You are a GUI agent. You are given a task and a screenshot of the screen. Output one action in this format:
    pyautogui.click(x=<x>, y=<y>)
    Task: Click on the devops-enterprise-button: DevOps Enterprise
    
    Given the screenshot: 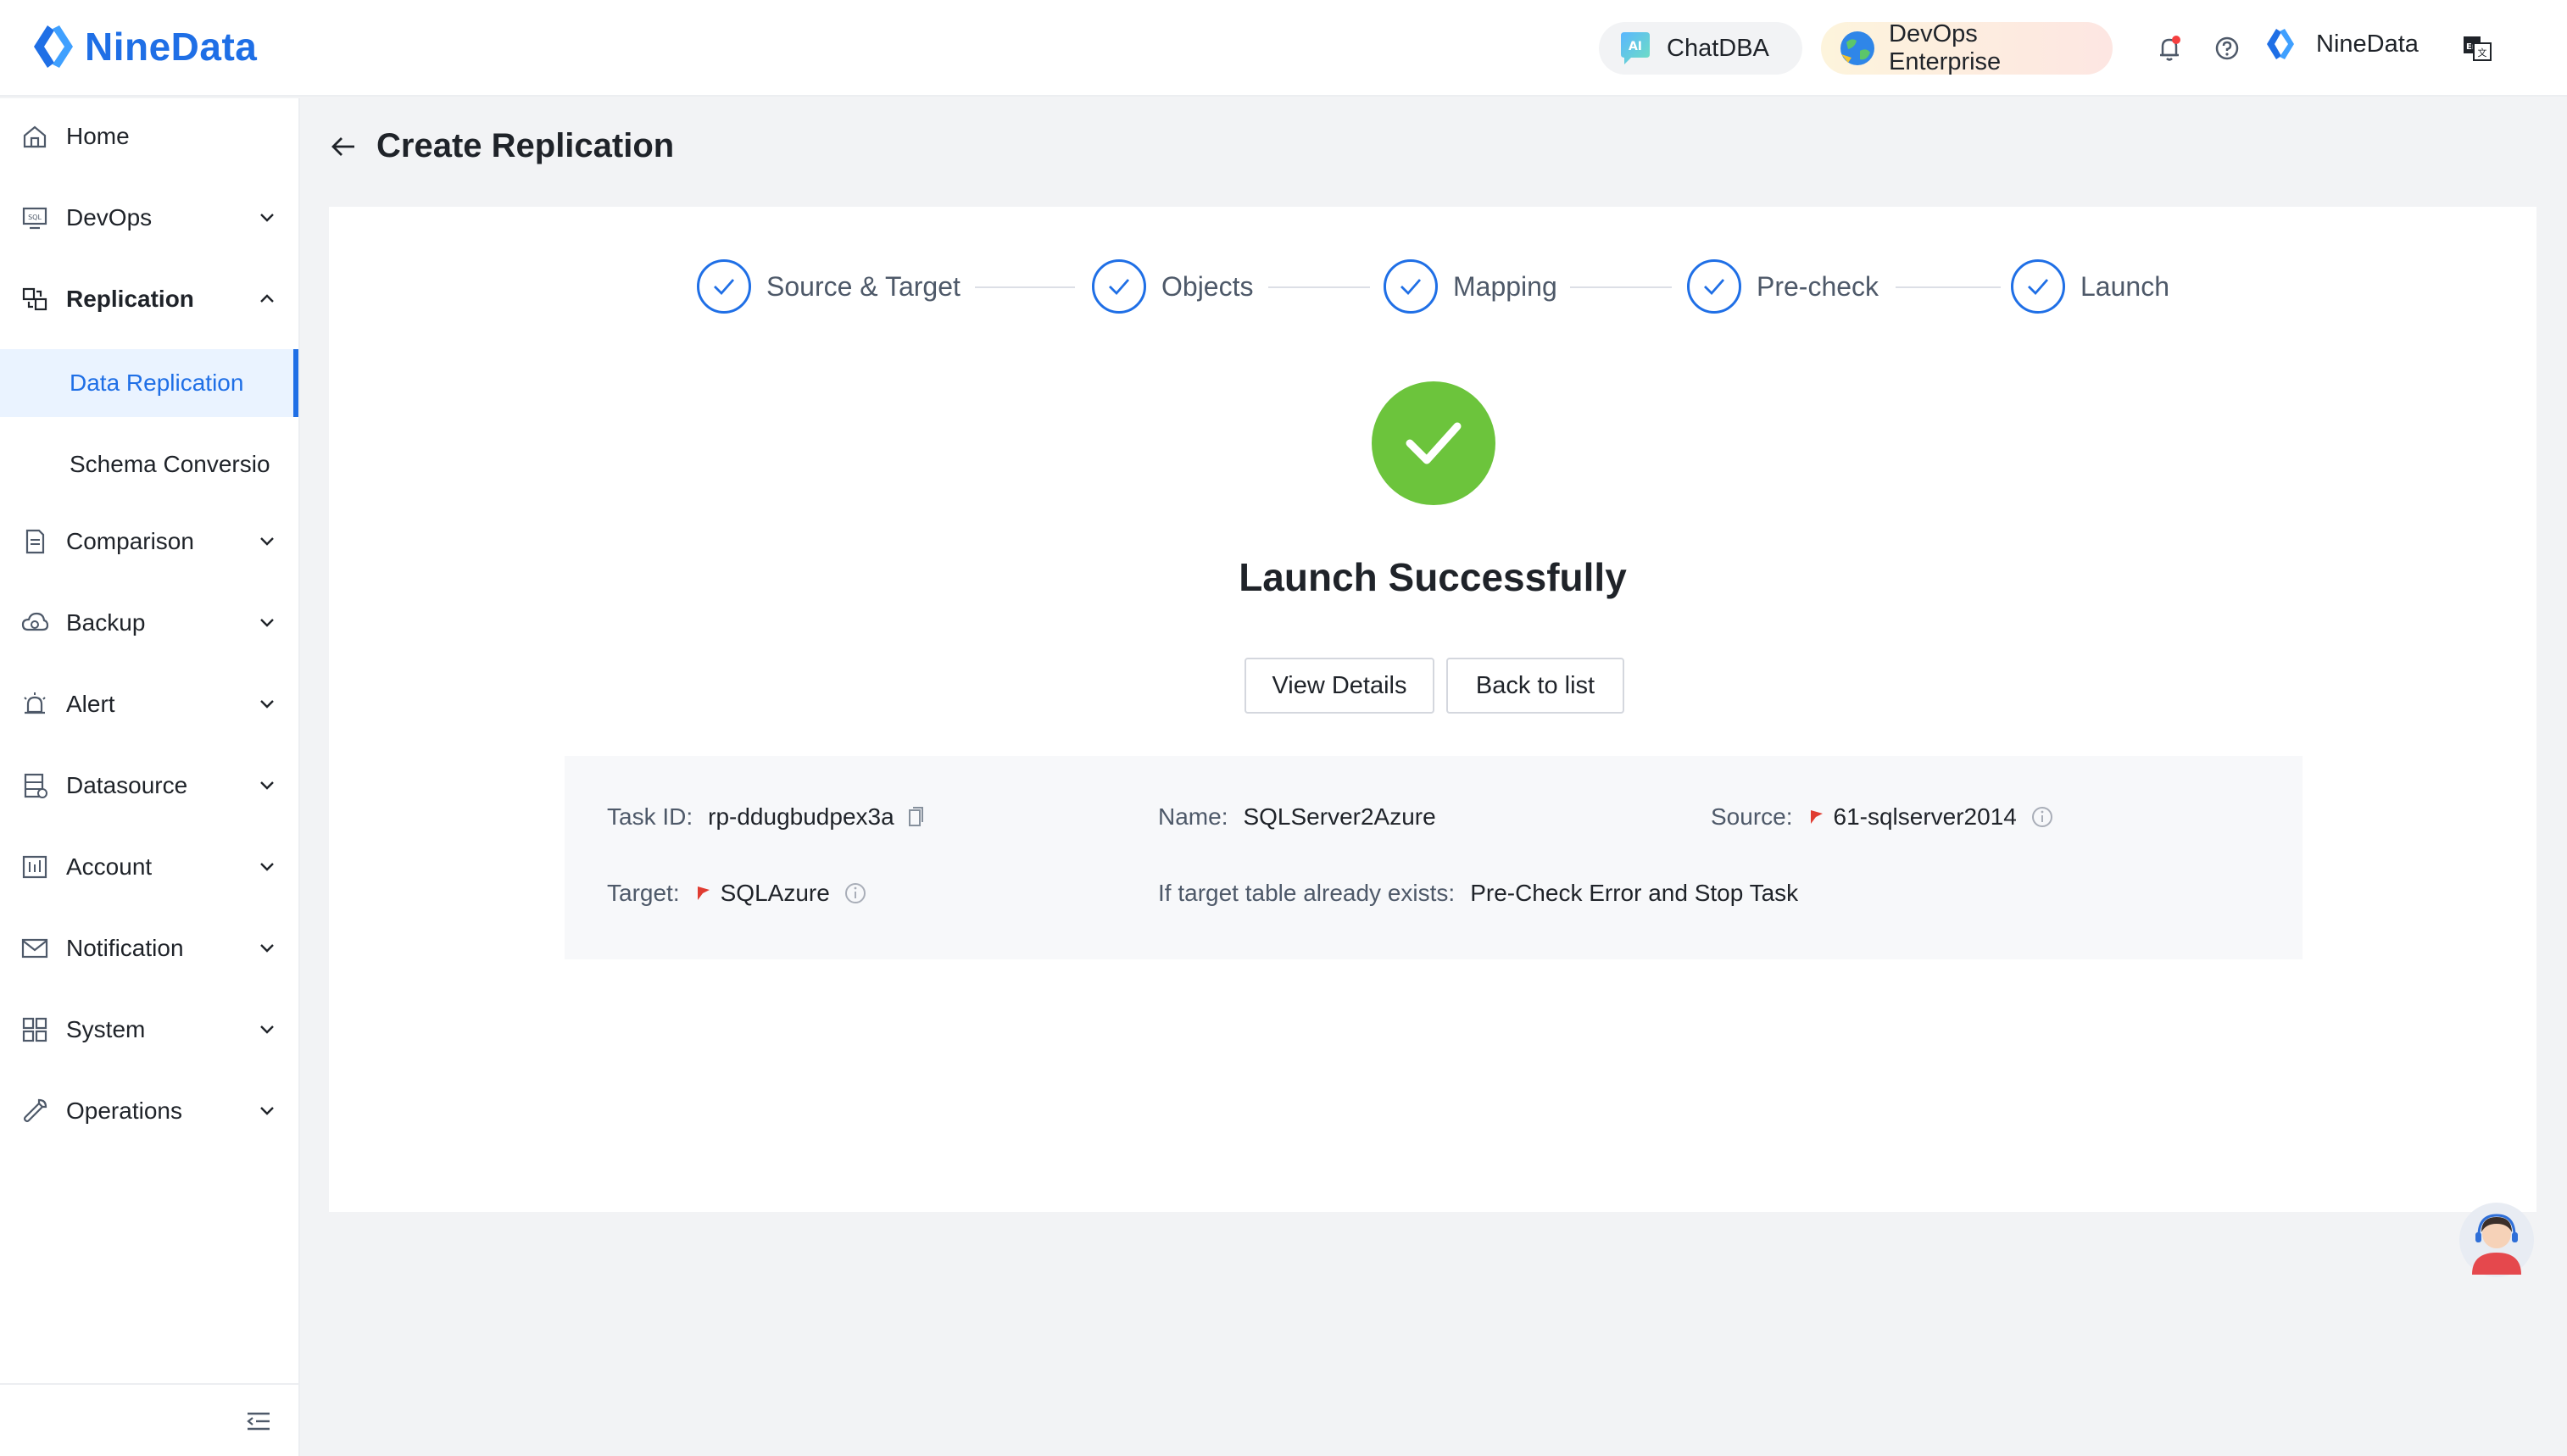 What is the action you would take?
    pyautogui.click(x=1967, y=47)
    